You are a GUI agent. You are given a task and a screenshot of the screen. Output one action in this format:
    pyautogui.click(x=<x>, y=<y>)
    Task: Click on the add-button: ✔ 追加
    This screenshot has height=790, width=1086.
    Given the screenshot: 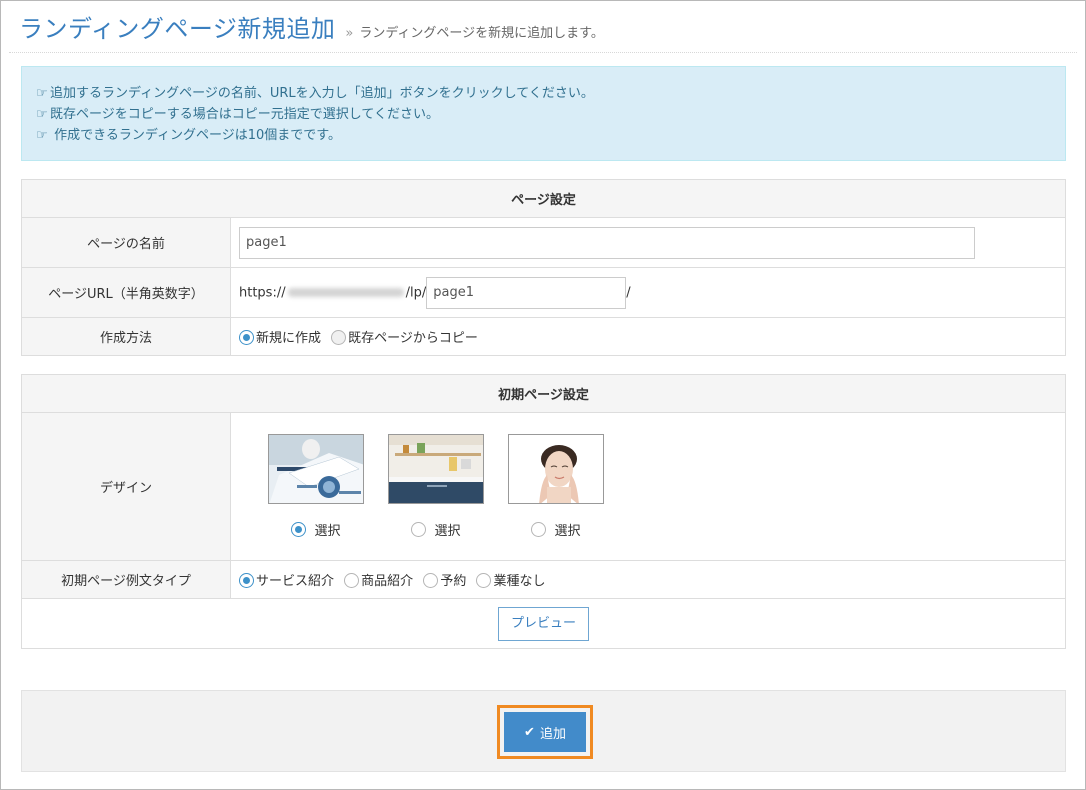 What is the action you would take?
    pyautogui.click(x=545, y=732)
    